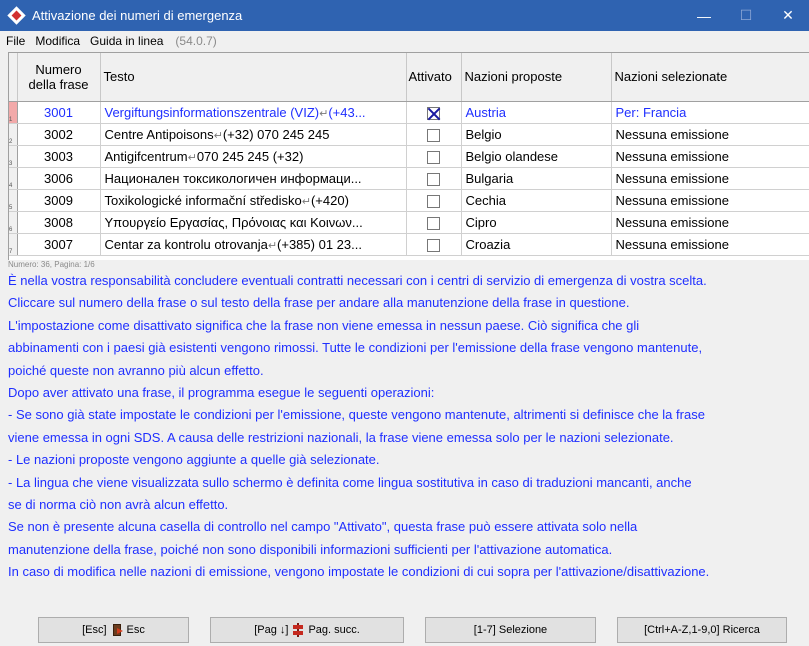  What do you see at coordinates (746, 15) in the screenshot?
I see `maximize-button: ☐` at bounding box center [746, 15].